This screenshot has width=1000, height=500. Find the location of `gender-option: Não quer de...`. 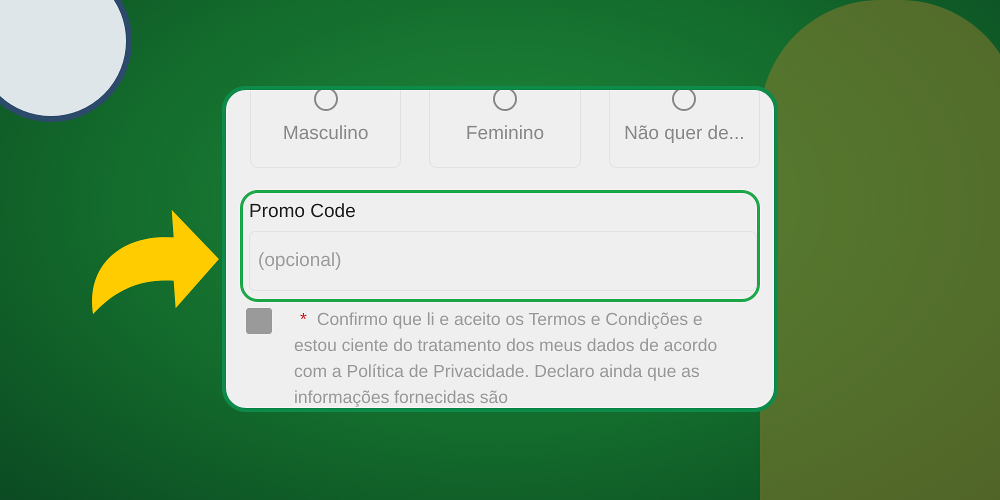

gender-option: Não quer de... is located at coordinates (684, 129).